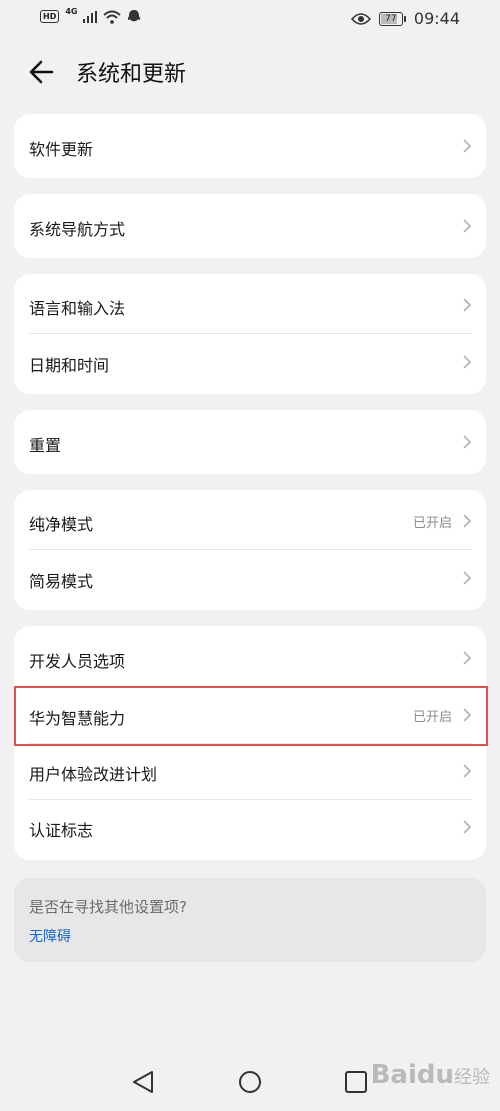 This screenshot has width=500, height=1111. Describe the element at coordinates (250, 771) in the screenshot. I see `menu-item-user-experience: 用户体验改进计划` at that location.